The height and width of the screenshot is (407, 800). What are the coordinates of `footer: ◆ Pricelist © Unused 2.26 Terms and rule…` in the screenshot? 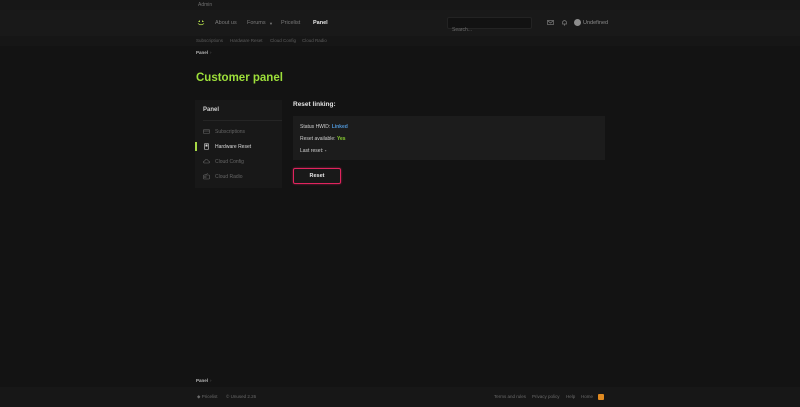 It's located at (400, 397).